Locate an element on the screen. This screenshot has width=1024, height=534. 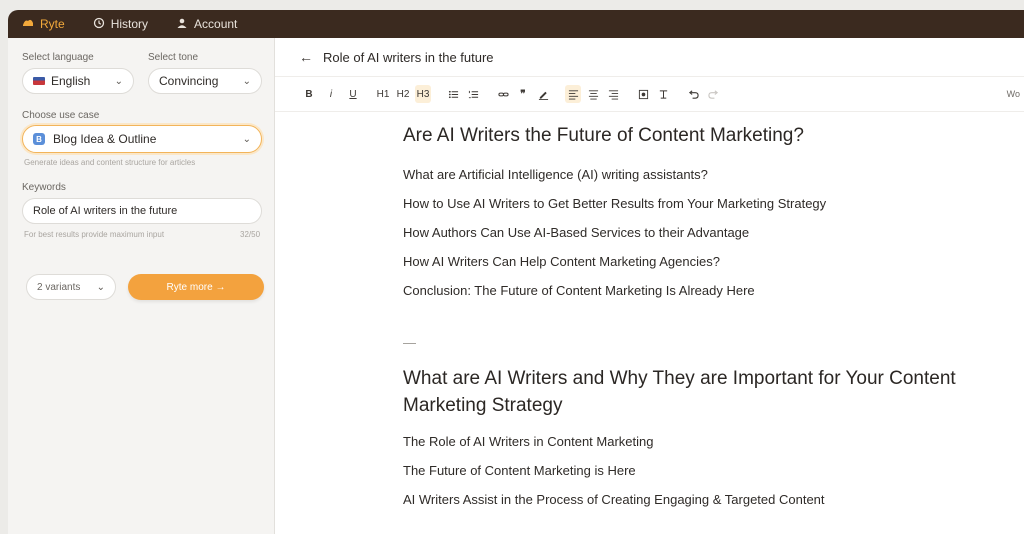
word-count-label: Wo is located at coordinates (1013, 94).